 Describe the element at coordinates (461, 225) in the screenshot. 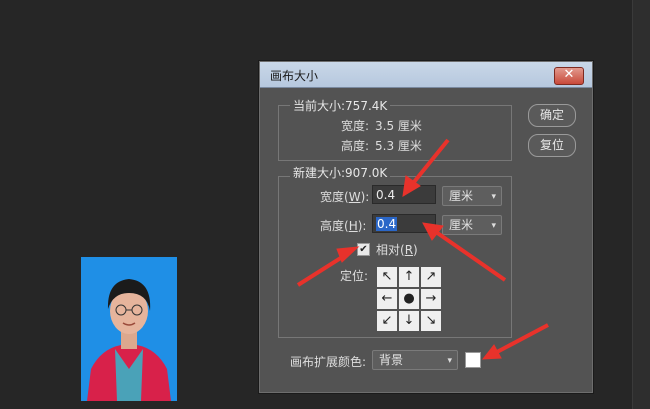

I see `height-unit-value: 厘米` at that location.